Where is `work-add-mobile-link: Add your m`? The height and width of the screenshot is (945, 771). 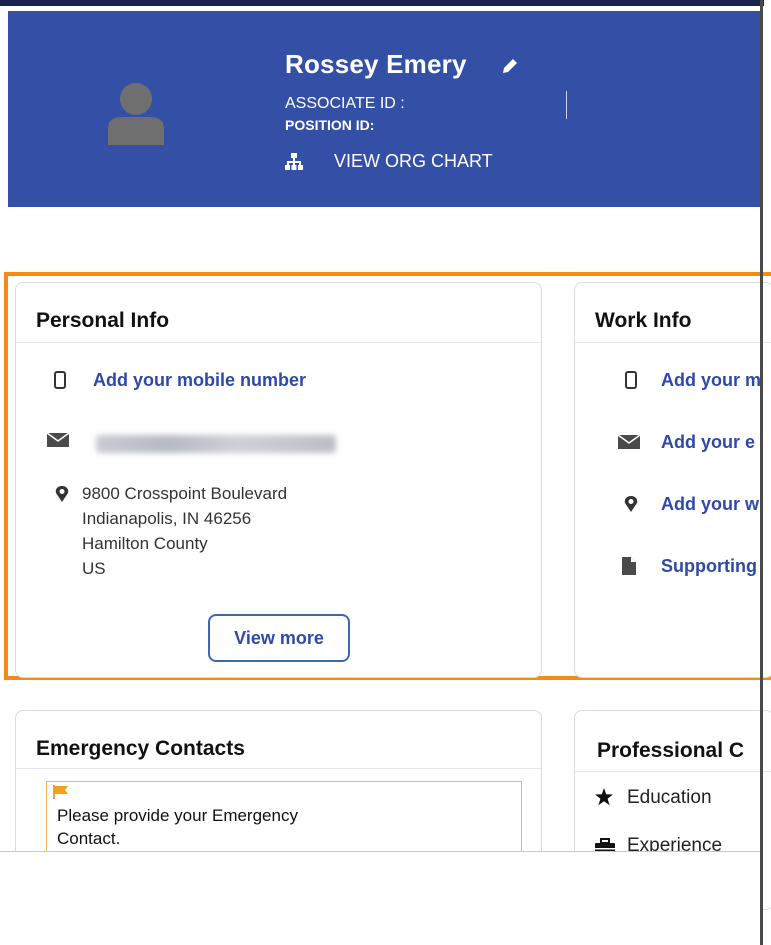
work-add-mobile-link: Add your m is located at coordinates (711, 380).